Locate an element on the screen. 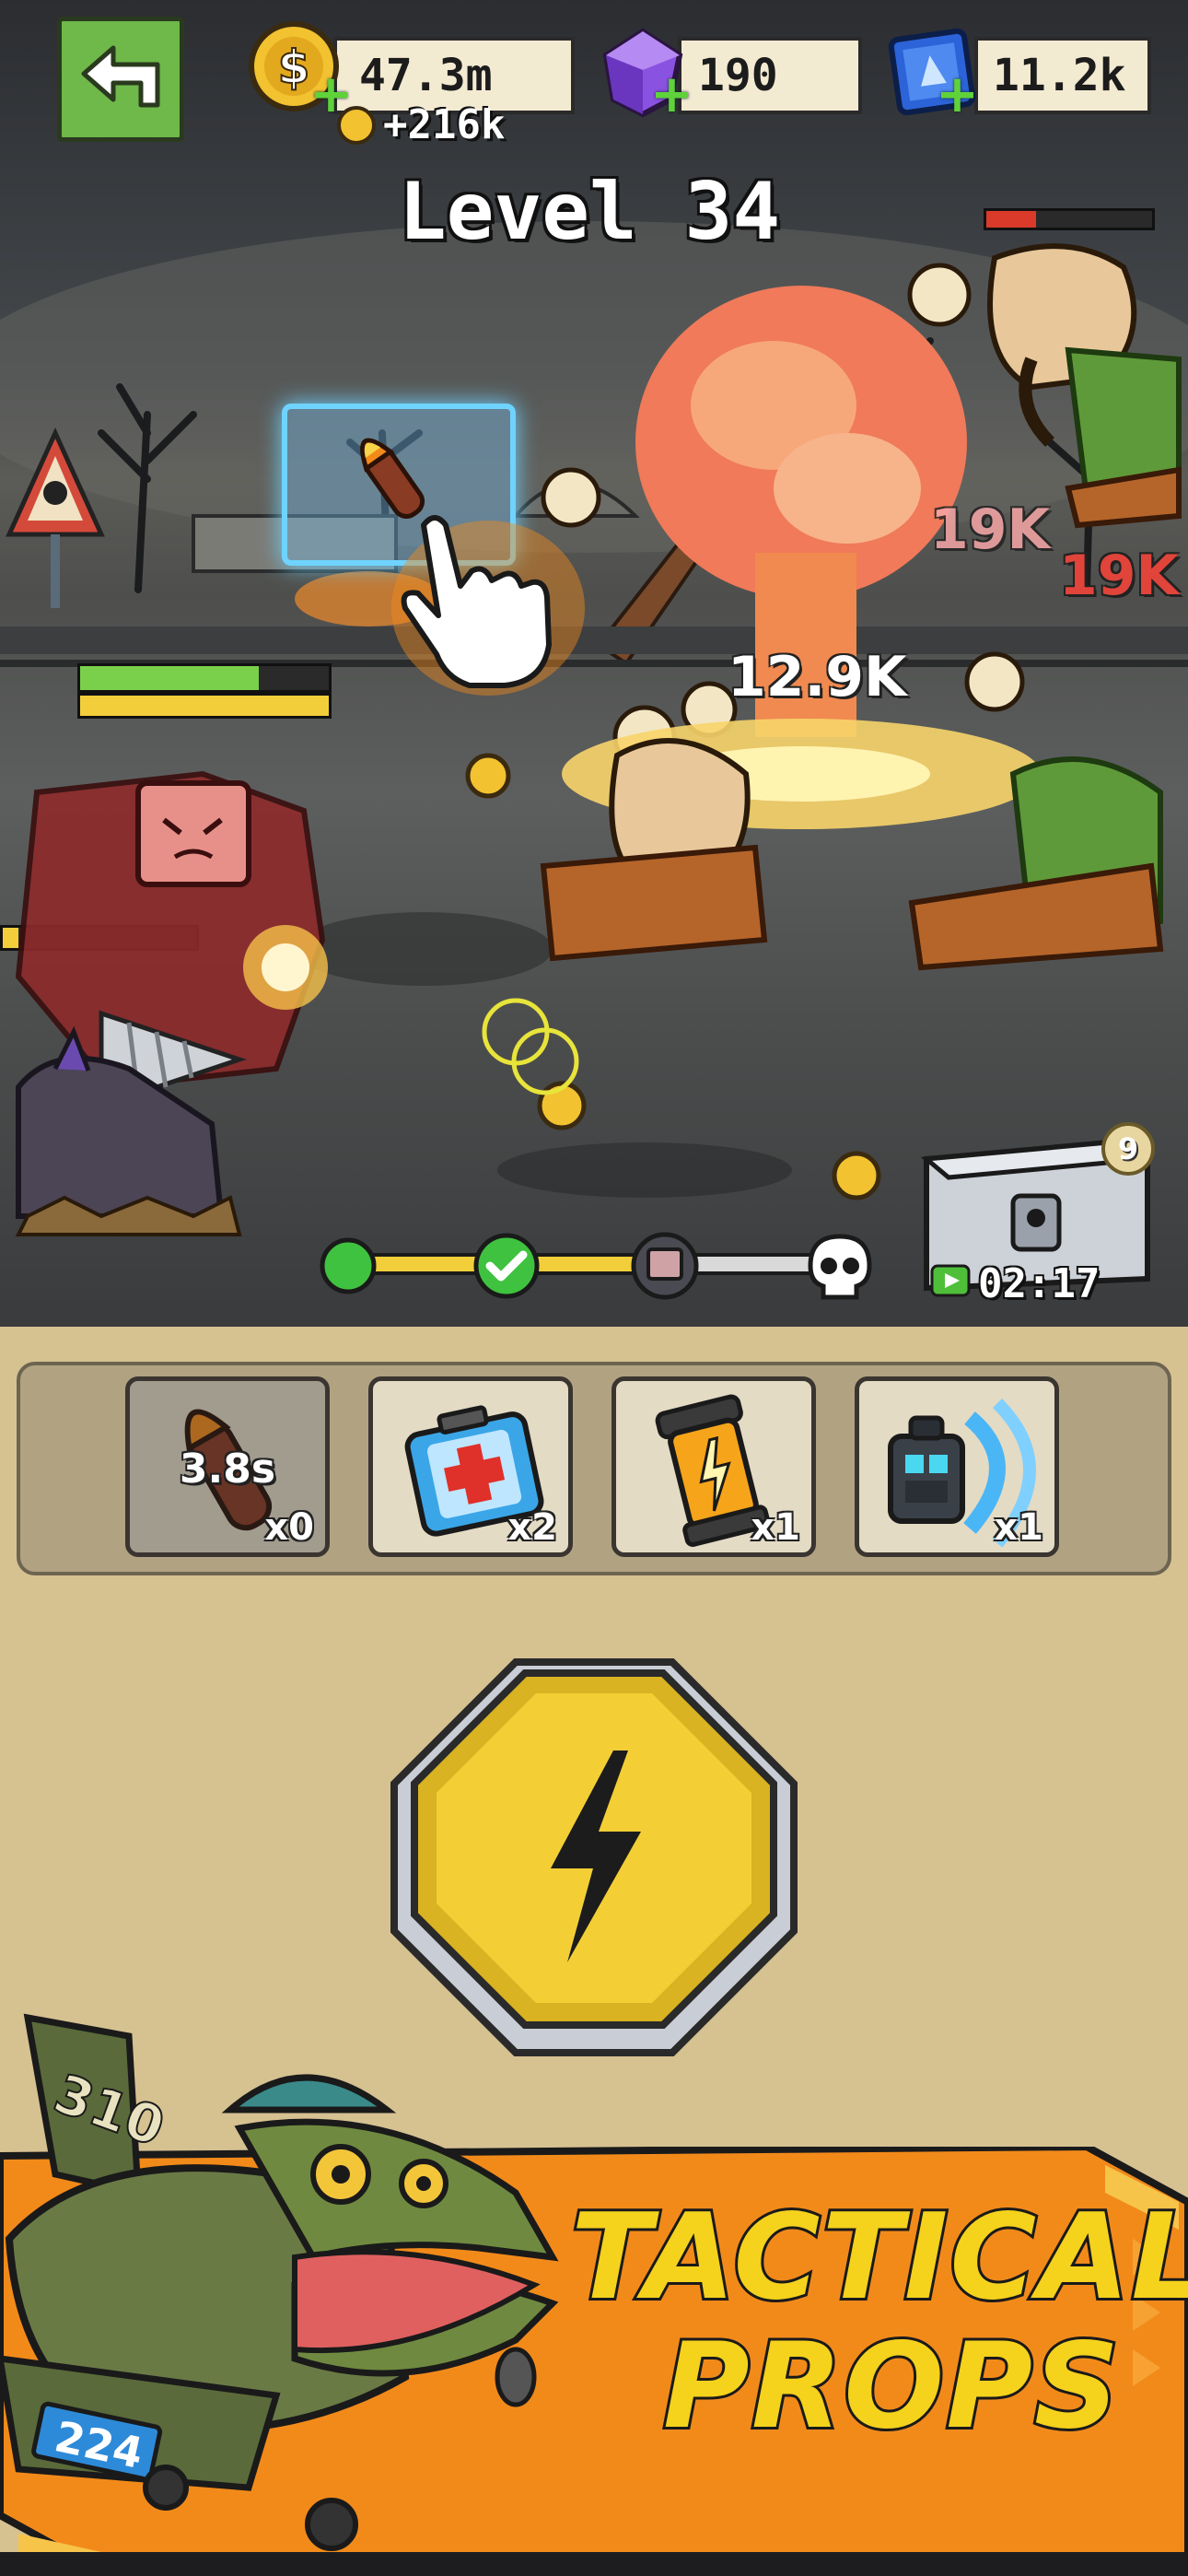 The height and width of the screenshot is (2576, 1188). ticket-counter: 11.2k is located at coordinates (1062, 75).